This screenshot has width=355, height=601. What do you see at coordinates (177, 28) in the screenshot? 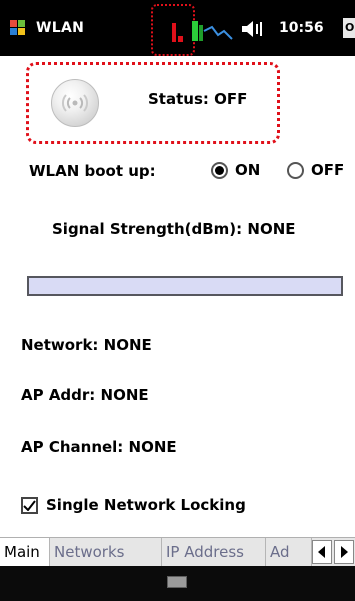
I see `title-bar: WLAN 10:56 OK` at bounding box center [177, 28].